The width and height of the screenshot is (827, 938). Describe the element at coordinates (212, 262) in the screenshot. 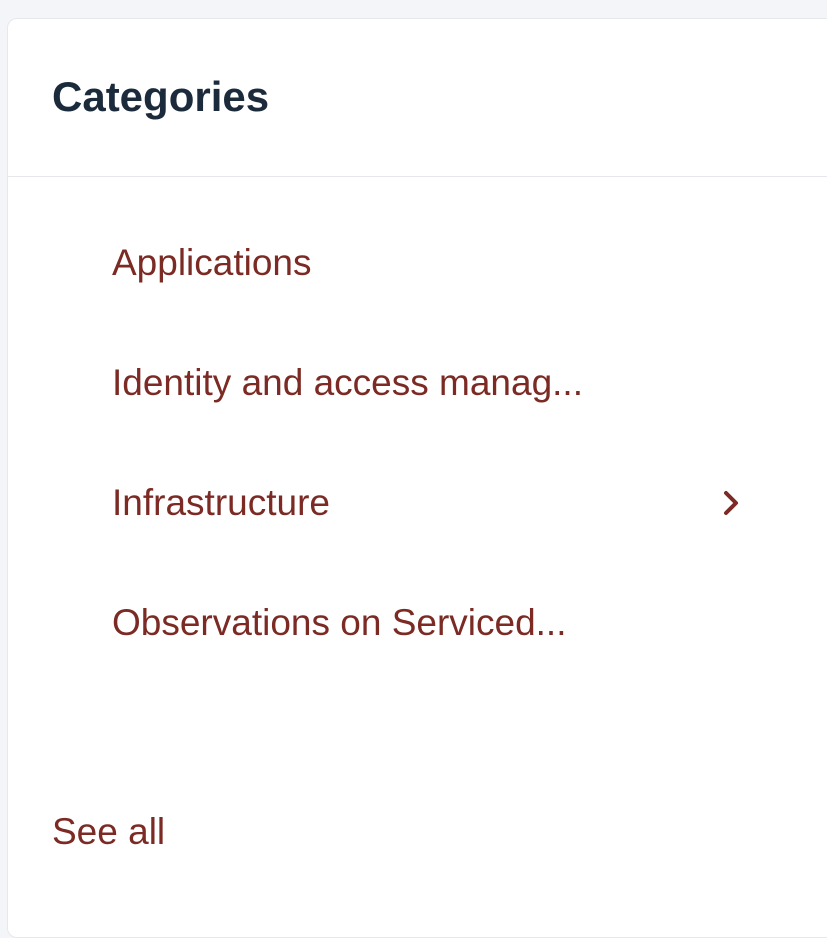

I see `category-label: Applications` at that location.